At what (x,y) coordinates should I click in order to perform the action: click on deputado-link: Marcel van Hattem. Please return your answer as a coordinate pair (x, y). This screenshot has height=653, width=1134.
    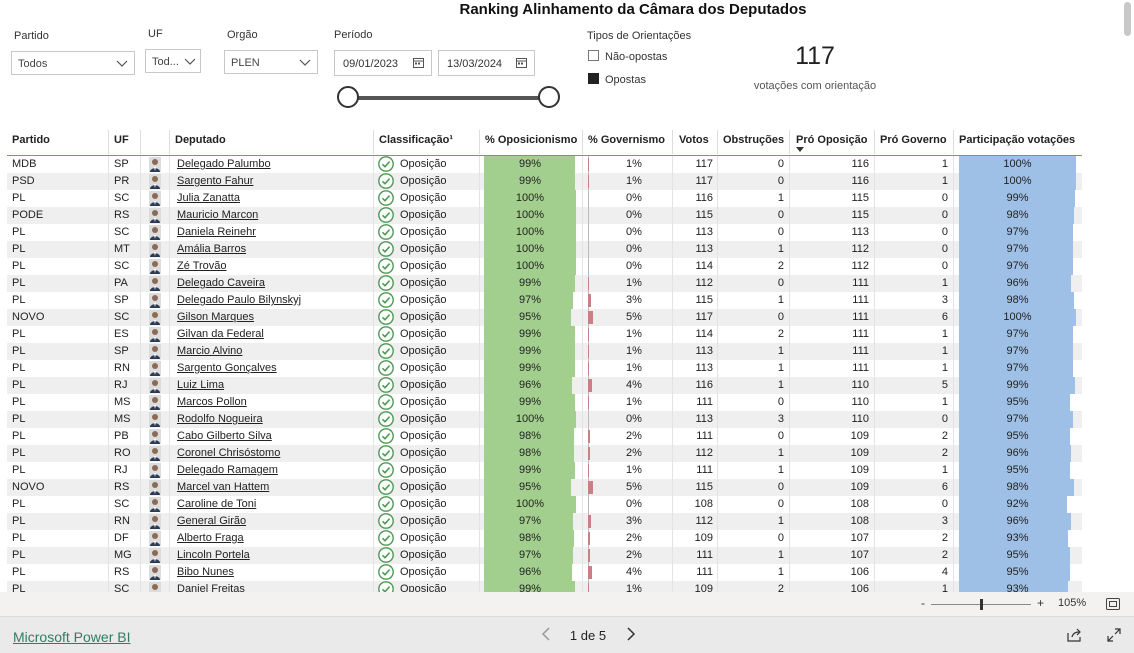
    Looking at the image, I should click on (223, 487).